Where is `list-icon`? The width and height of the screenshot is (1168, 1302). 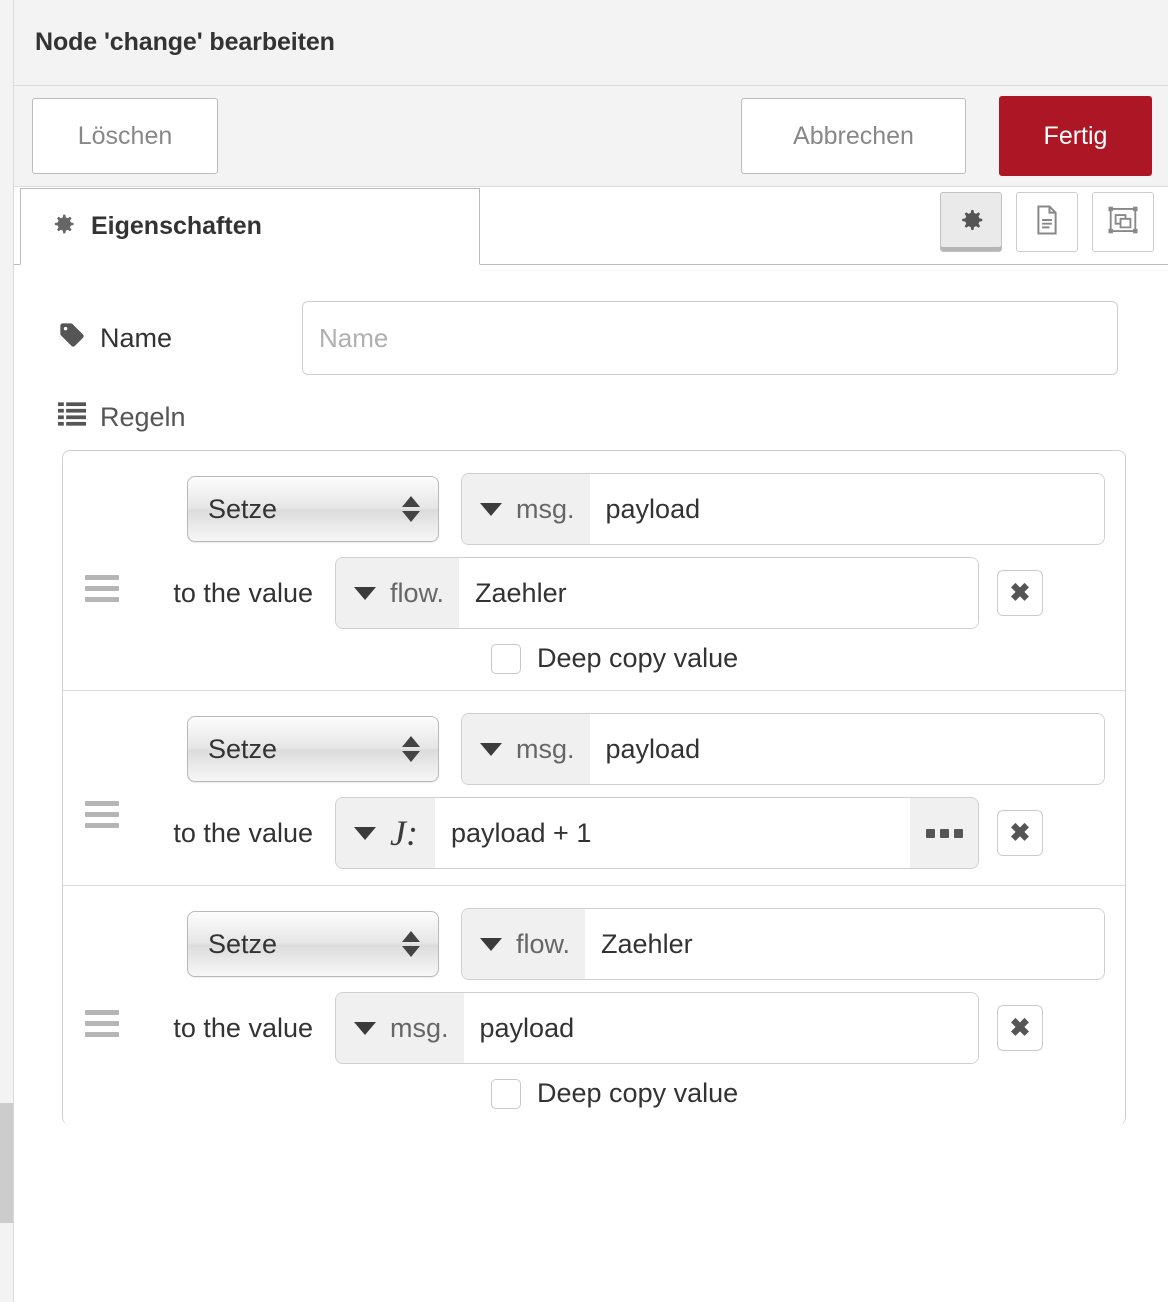 list-icon is located at coordinates (72, 417).